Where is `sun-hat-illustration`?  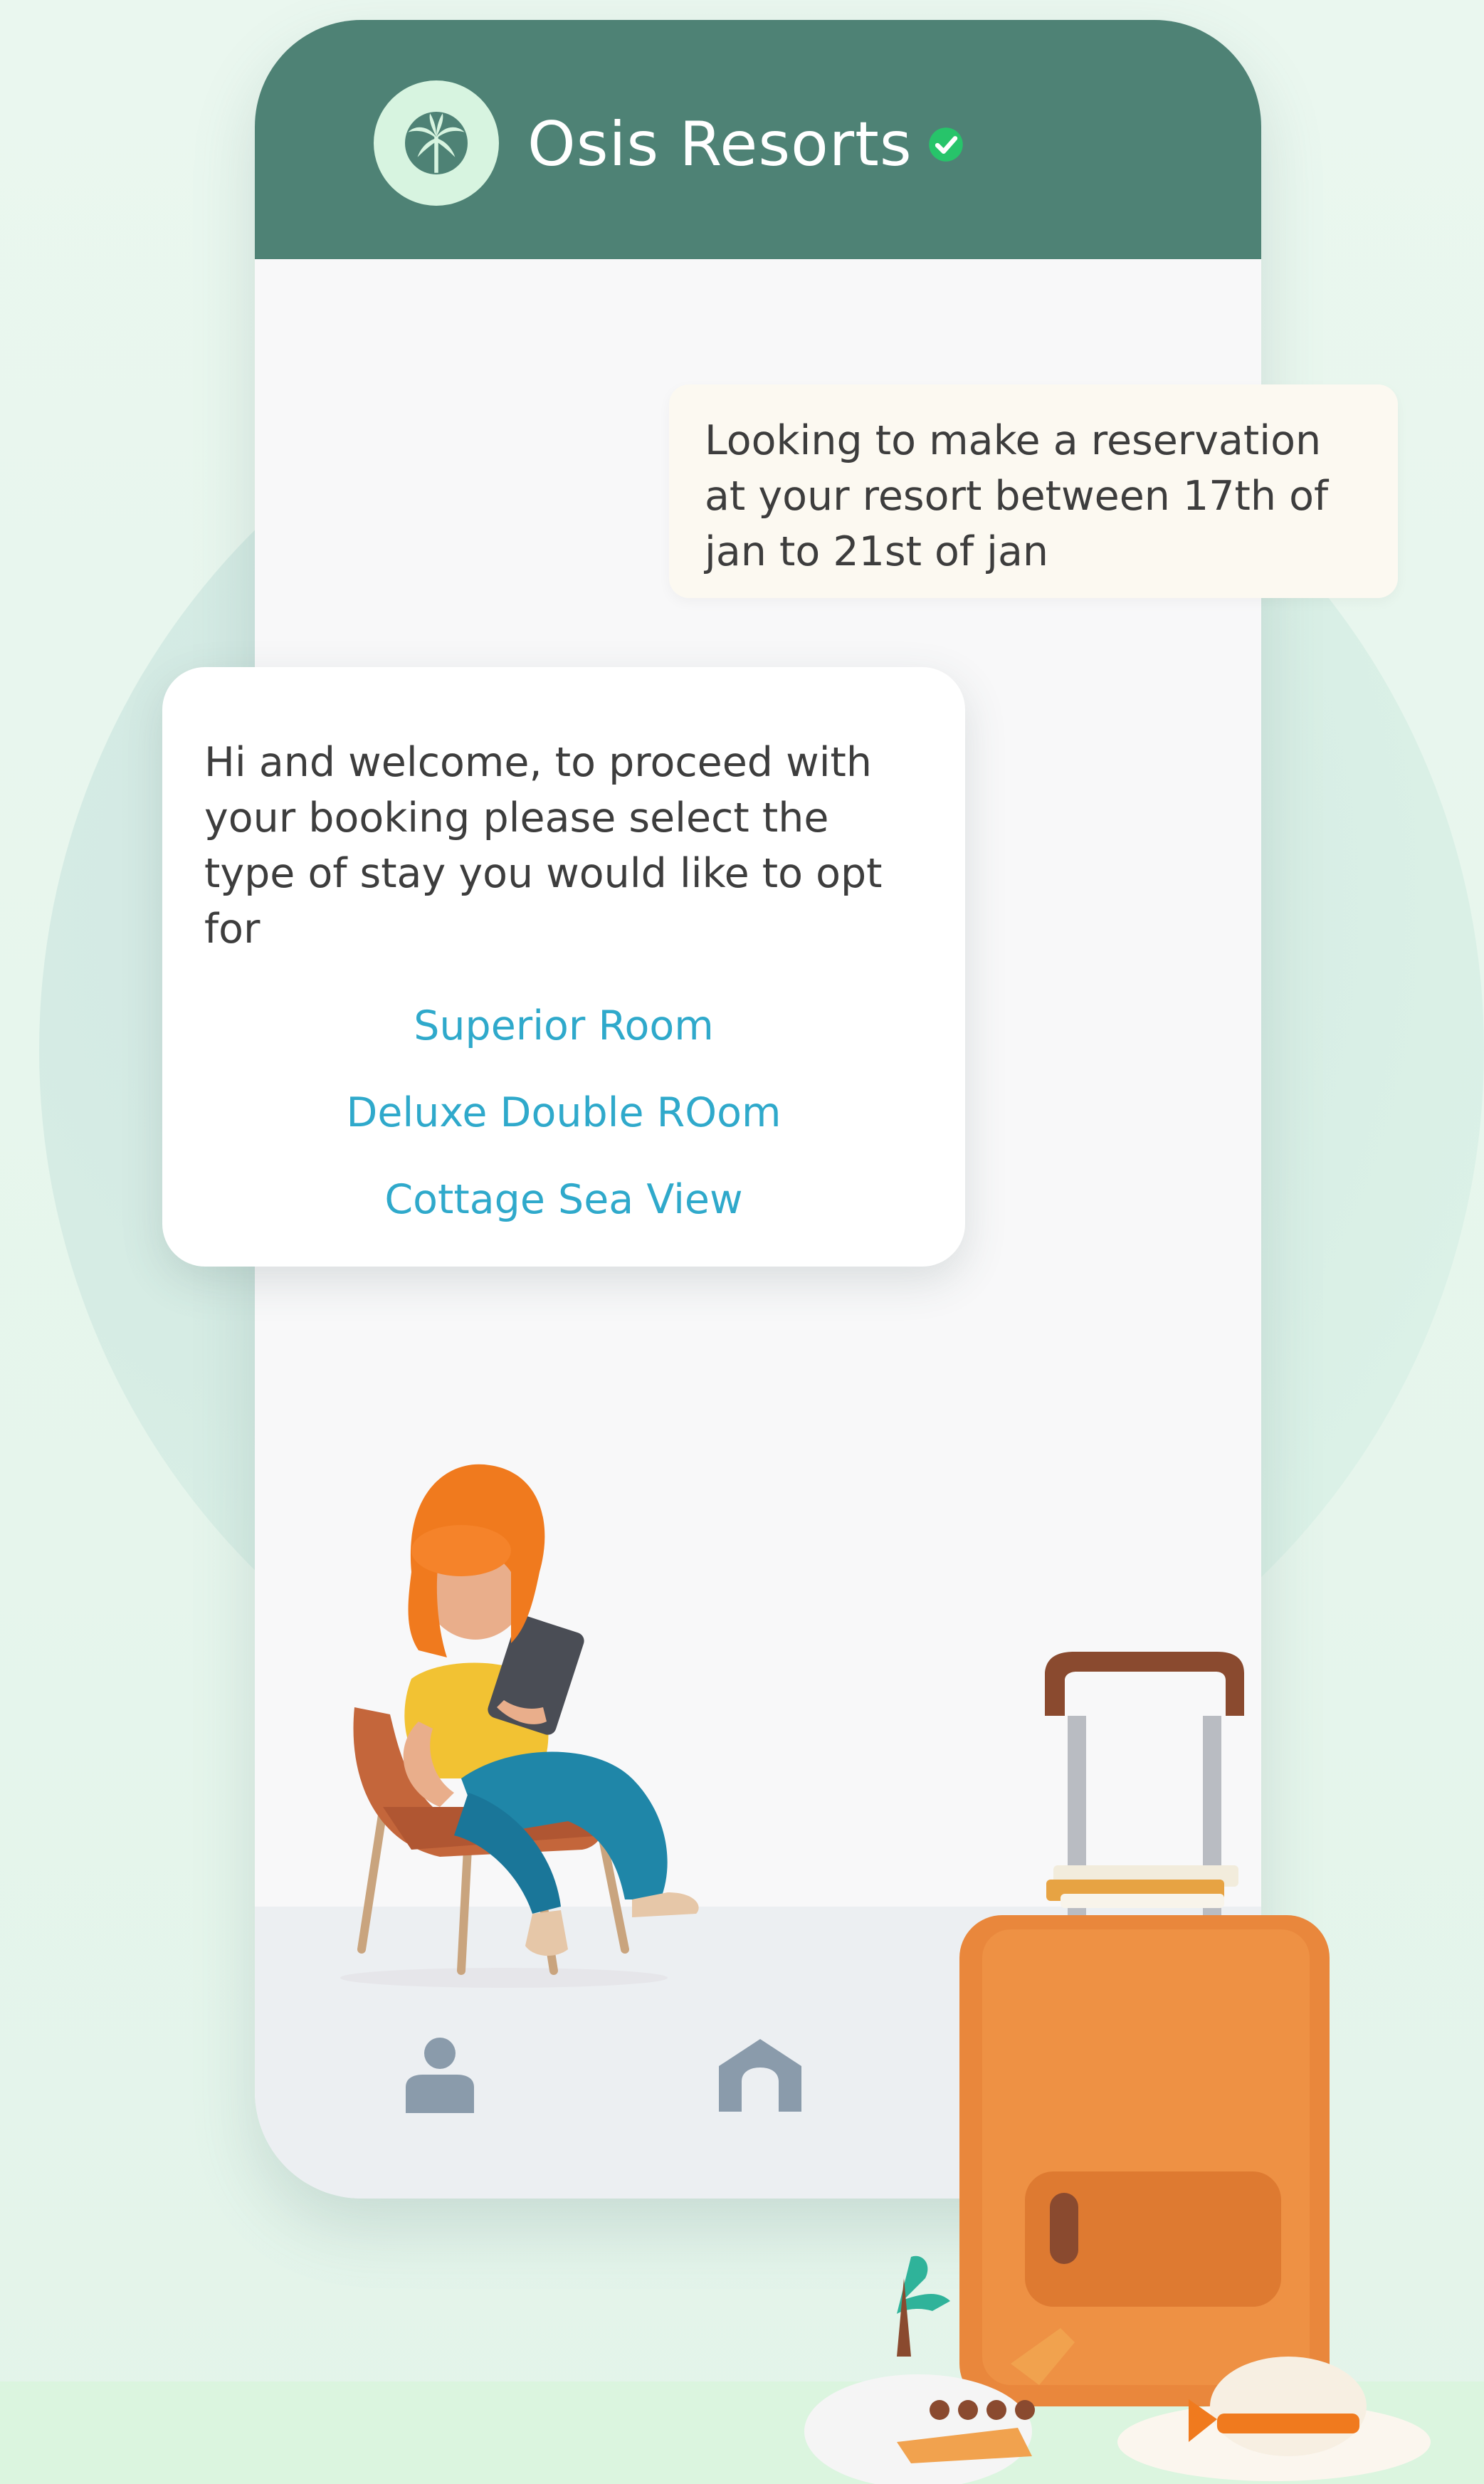
sun-hat-illustration is located at coordinates (1274, 2419).